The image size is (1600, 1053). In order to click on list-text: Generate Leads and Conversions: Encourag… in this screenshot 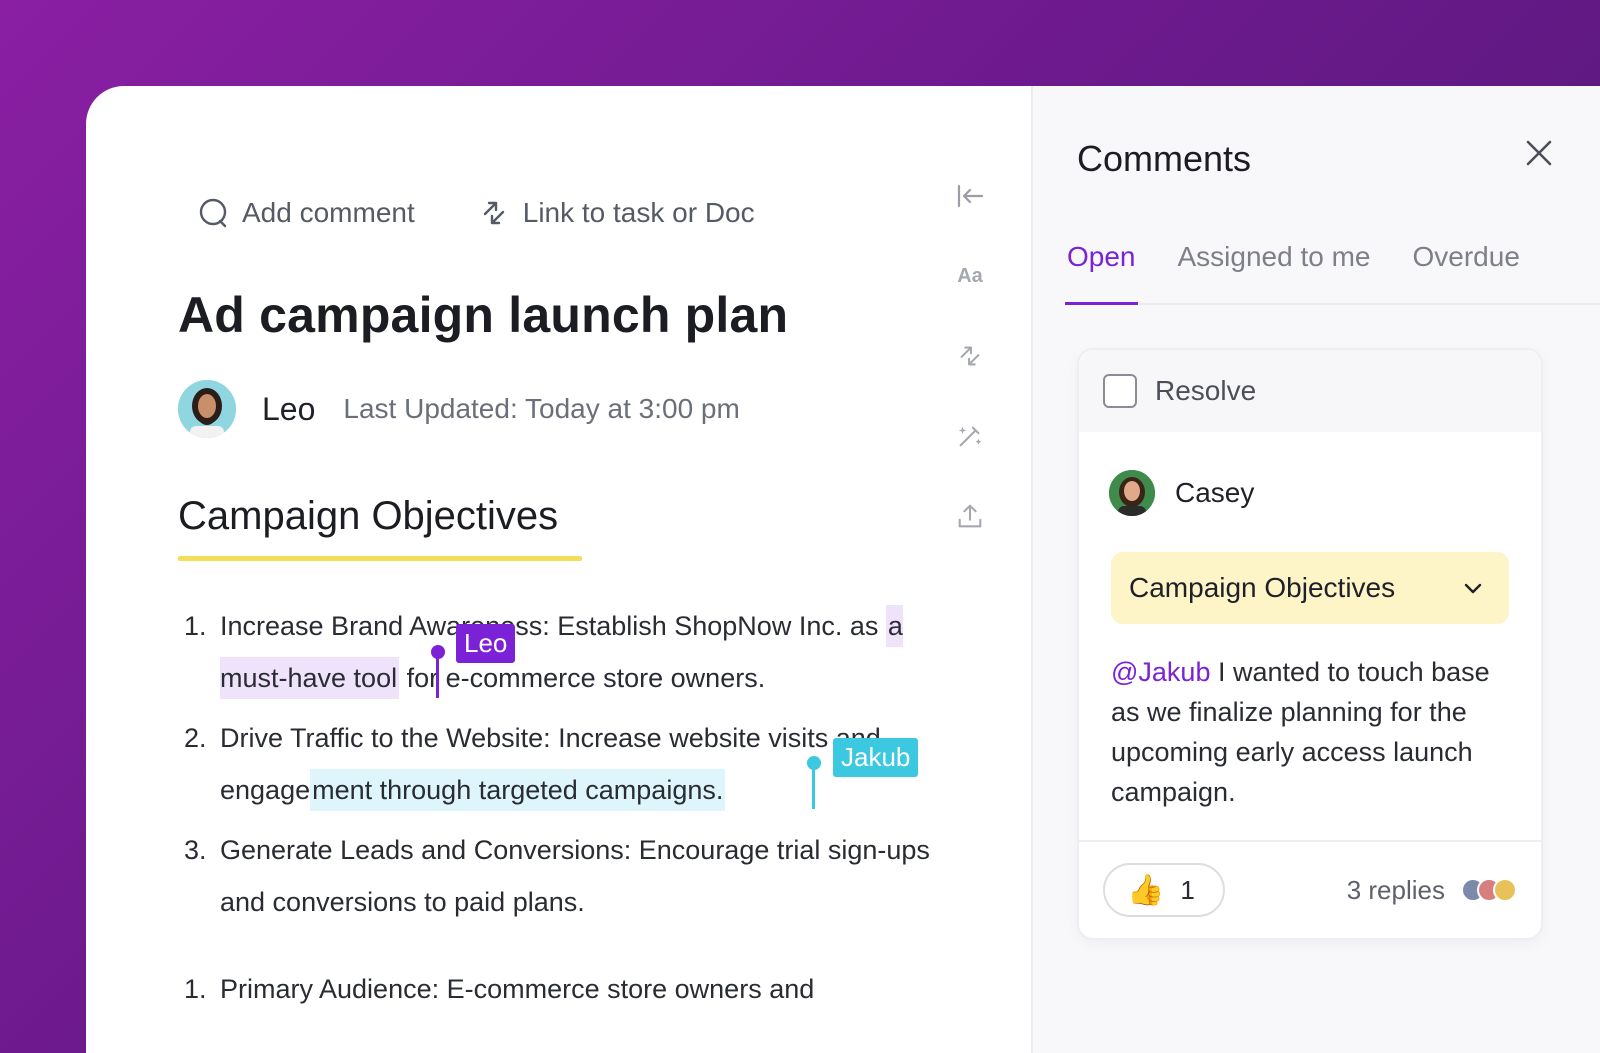, I will do `click(582, 876)`.